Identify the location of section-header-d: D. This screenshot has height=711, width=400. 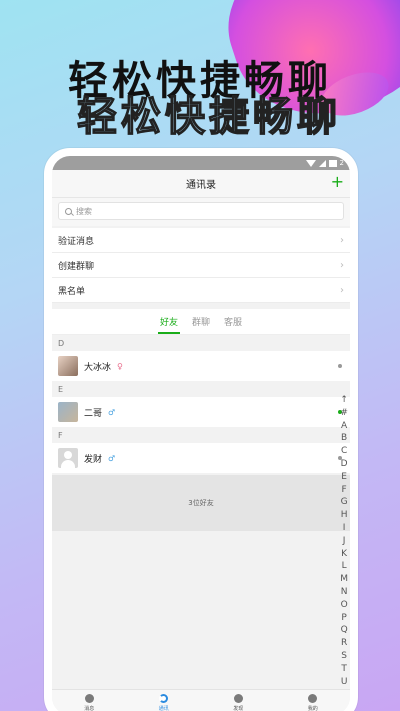
(201, 343).